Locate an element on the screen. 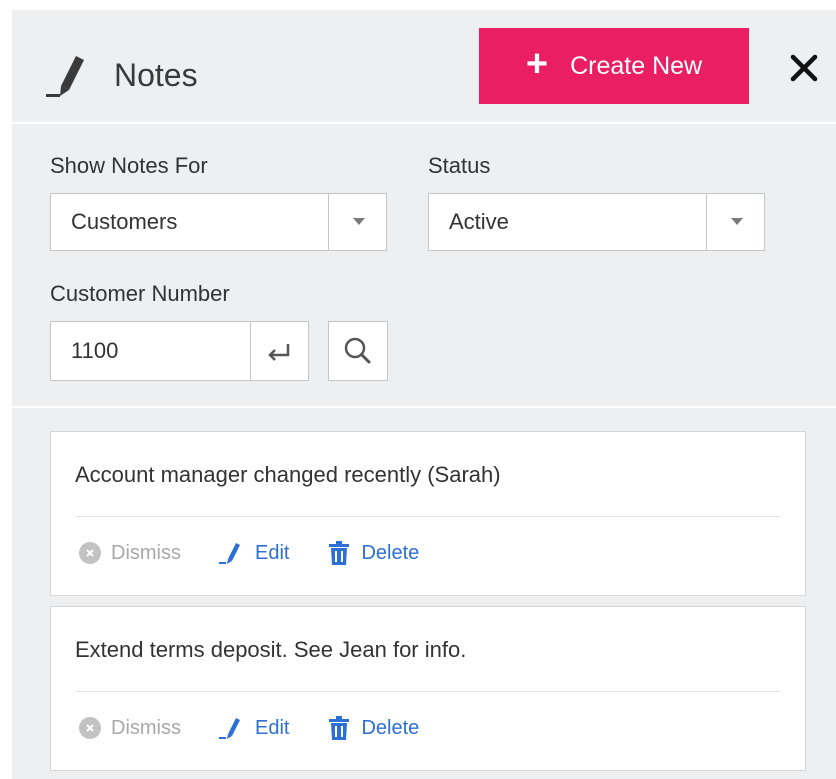  plus-icon: + is located at coordinates (537, 64).